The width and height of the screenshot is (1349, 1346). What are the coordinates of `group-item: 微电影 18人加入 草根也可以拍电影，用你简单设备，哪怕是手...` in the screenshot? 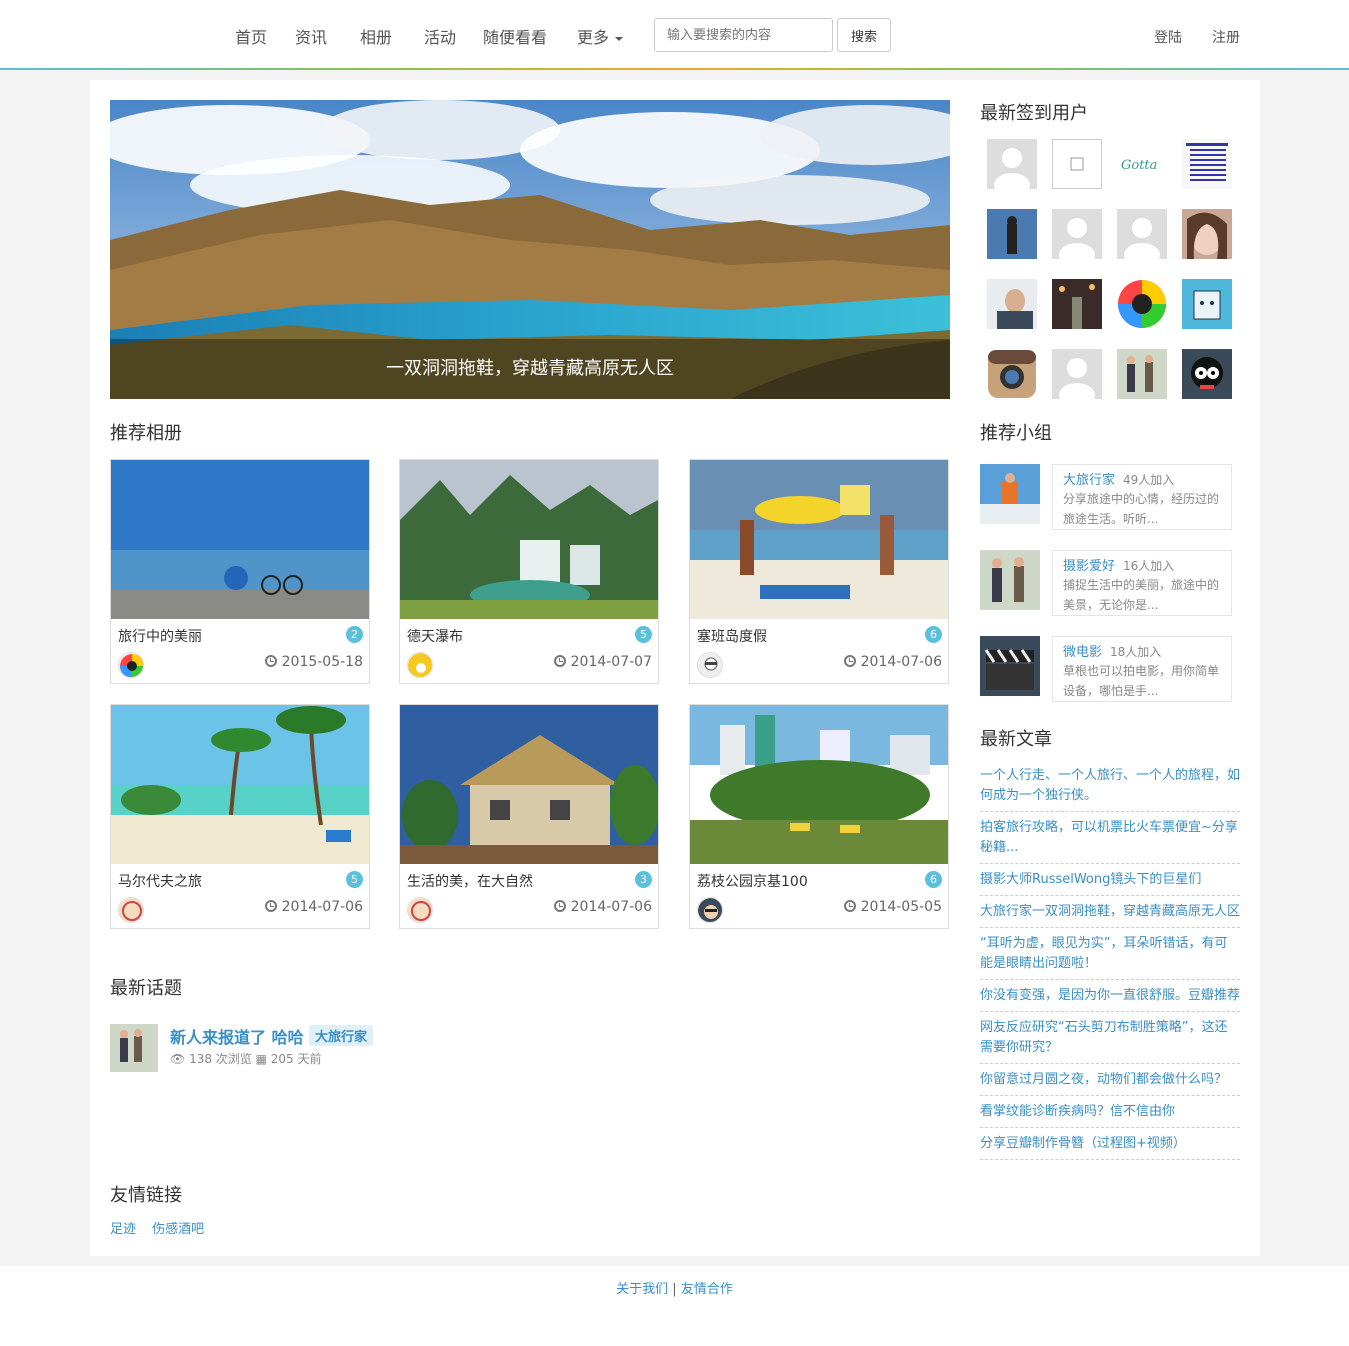 It's located at (1106, 669).